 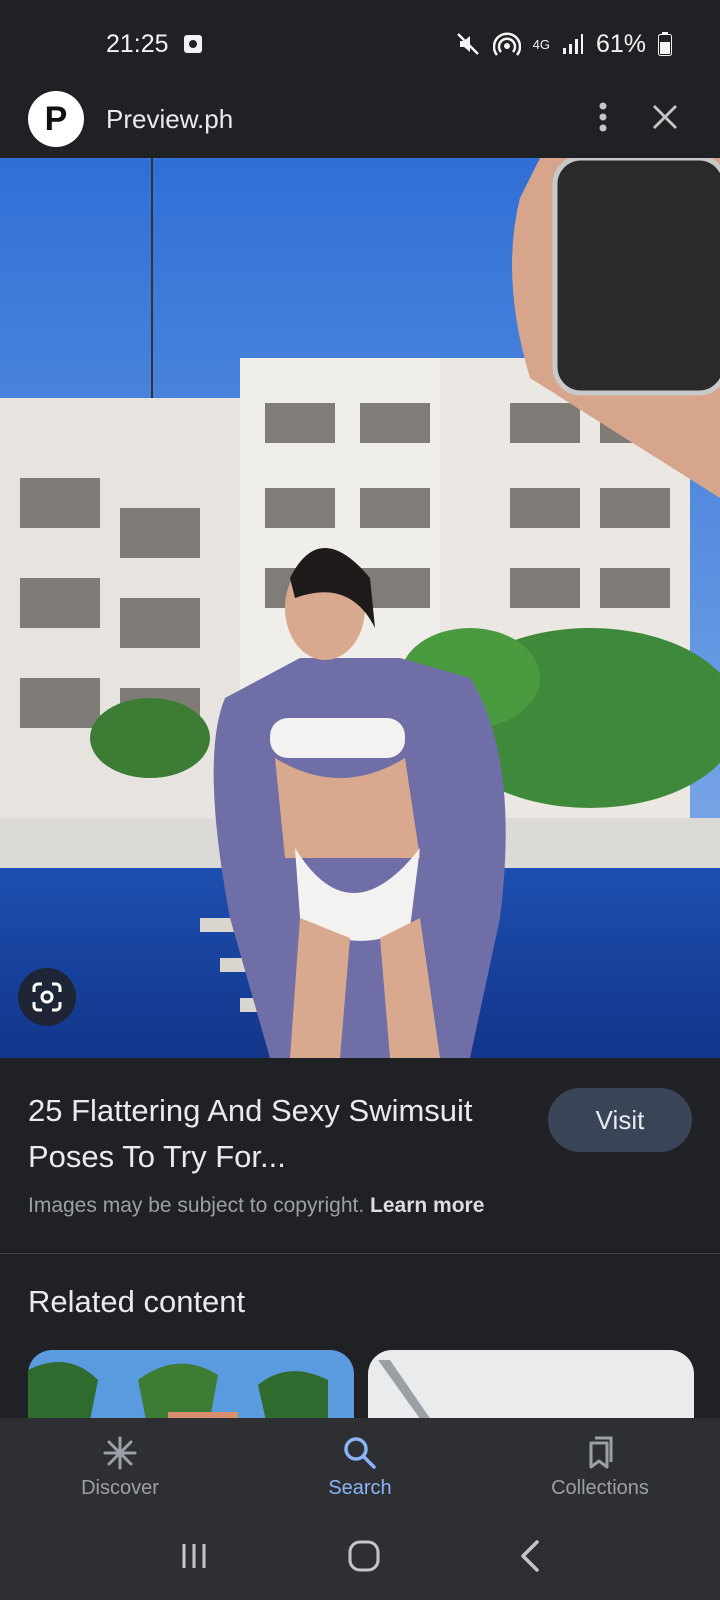 What do you see at coordinates (193, 44) in the screenshot?
I see `screenshot-notification-icon` at bounding box center [193, 44].